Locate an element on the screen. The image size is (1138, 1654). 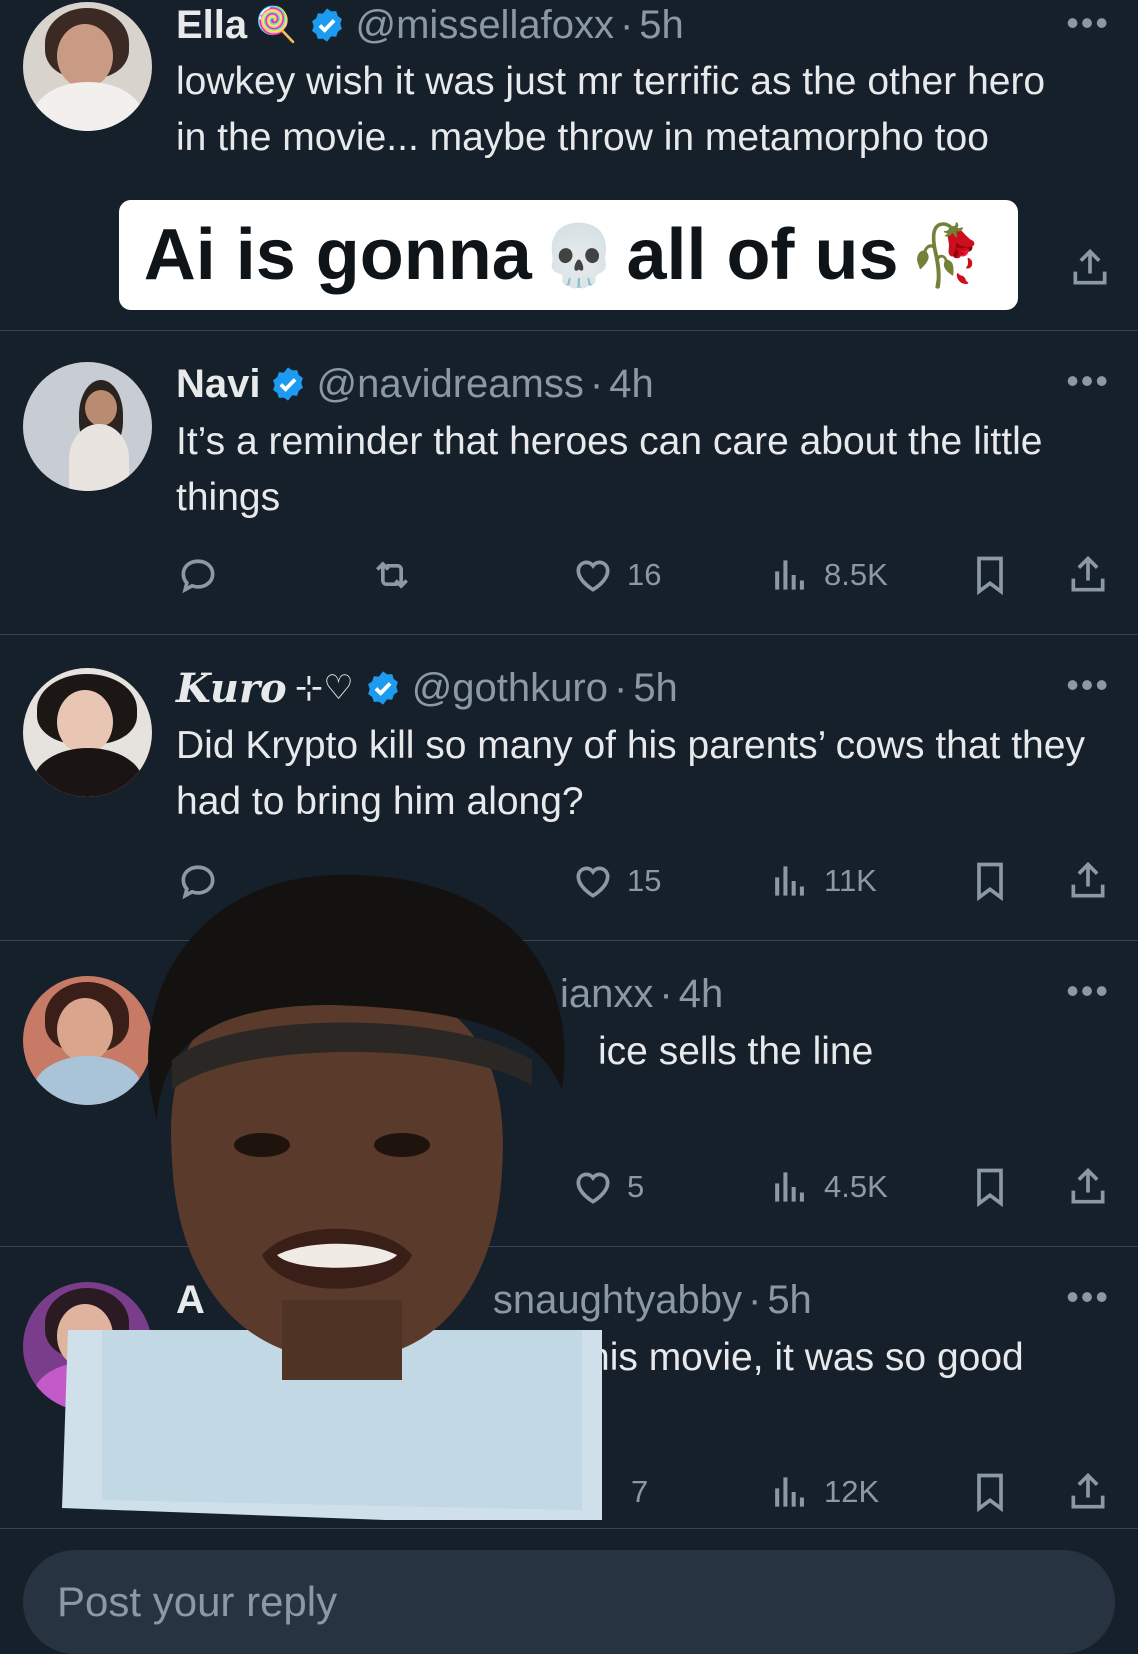
tweet-header: Kuro ⊹♡ @gothkuro · 5h is located at coordinates (427, 688).